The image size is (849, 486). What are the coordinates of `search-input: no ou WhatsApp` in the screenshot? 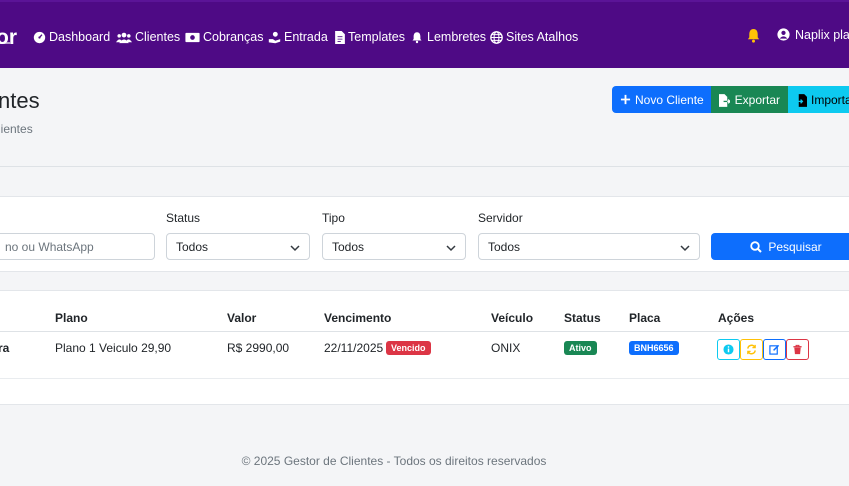 It's located at (77, 246).